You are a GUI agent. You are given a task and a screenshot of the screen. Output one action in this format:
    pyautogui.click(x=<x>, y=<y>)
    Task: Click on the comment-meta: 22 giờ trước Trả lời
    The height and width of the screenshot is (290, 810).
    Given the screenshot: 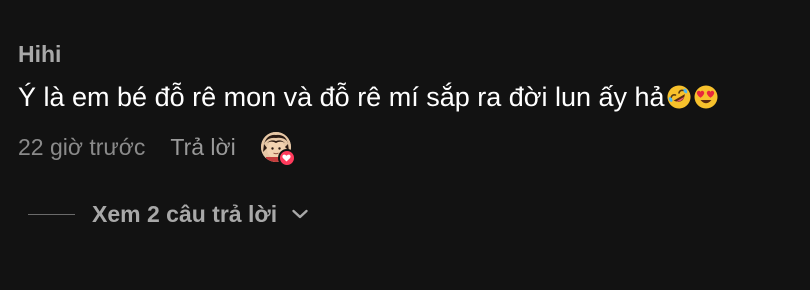 What is the action you would take?
    pyautogui.click(x=157, y=149)
    